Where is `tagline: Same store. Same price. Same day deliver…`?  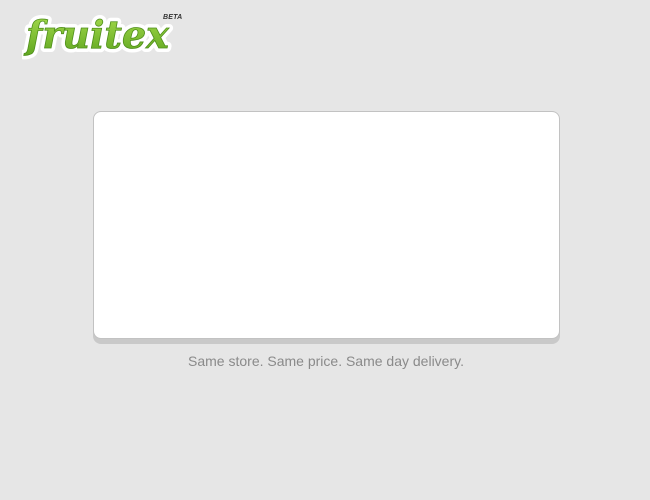 tagline: Same store. Same price. Same day deliver… is located at coordinates (326, 361).